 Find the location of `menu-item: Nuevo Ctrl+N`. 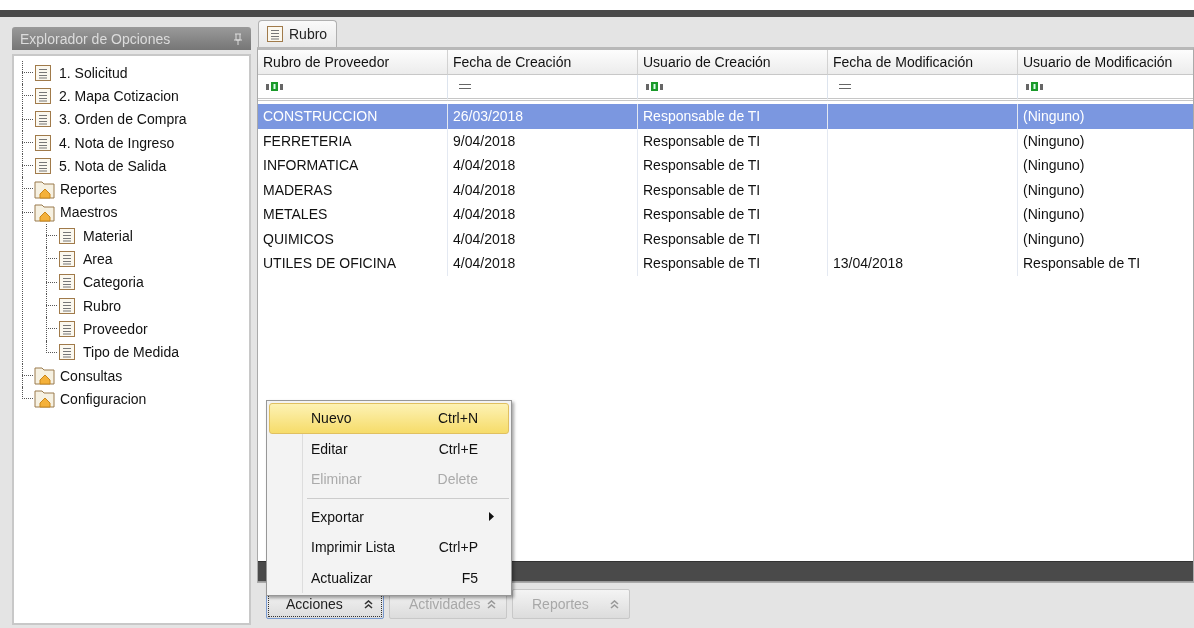

menu-item: Nuevo Ctrl+N is located at coordinates (389, 418).